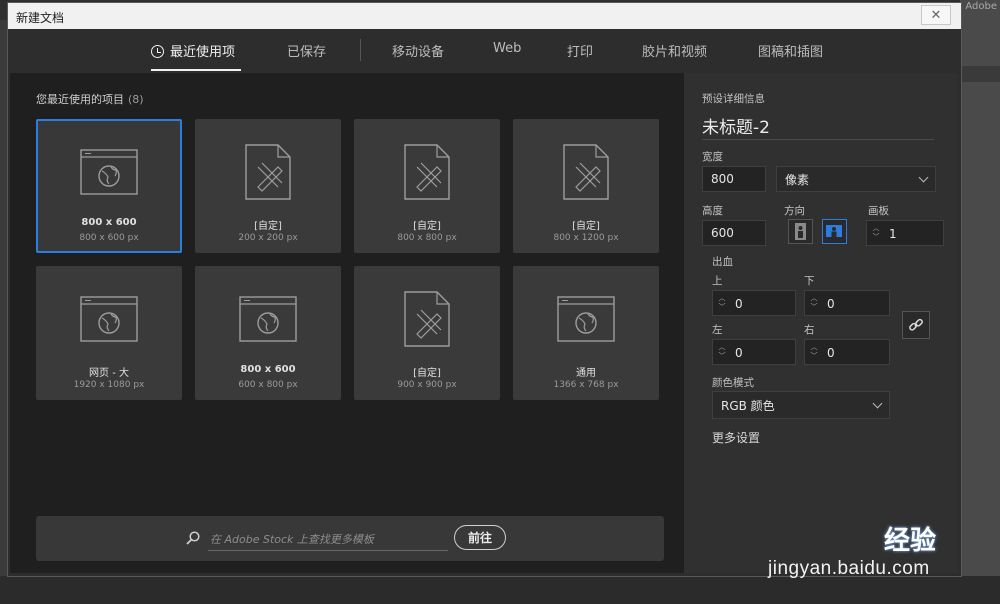 This screenshot has width=1000, height=604. I want to click on height-value: 600, so click(722, 233).